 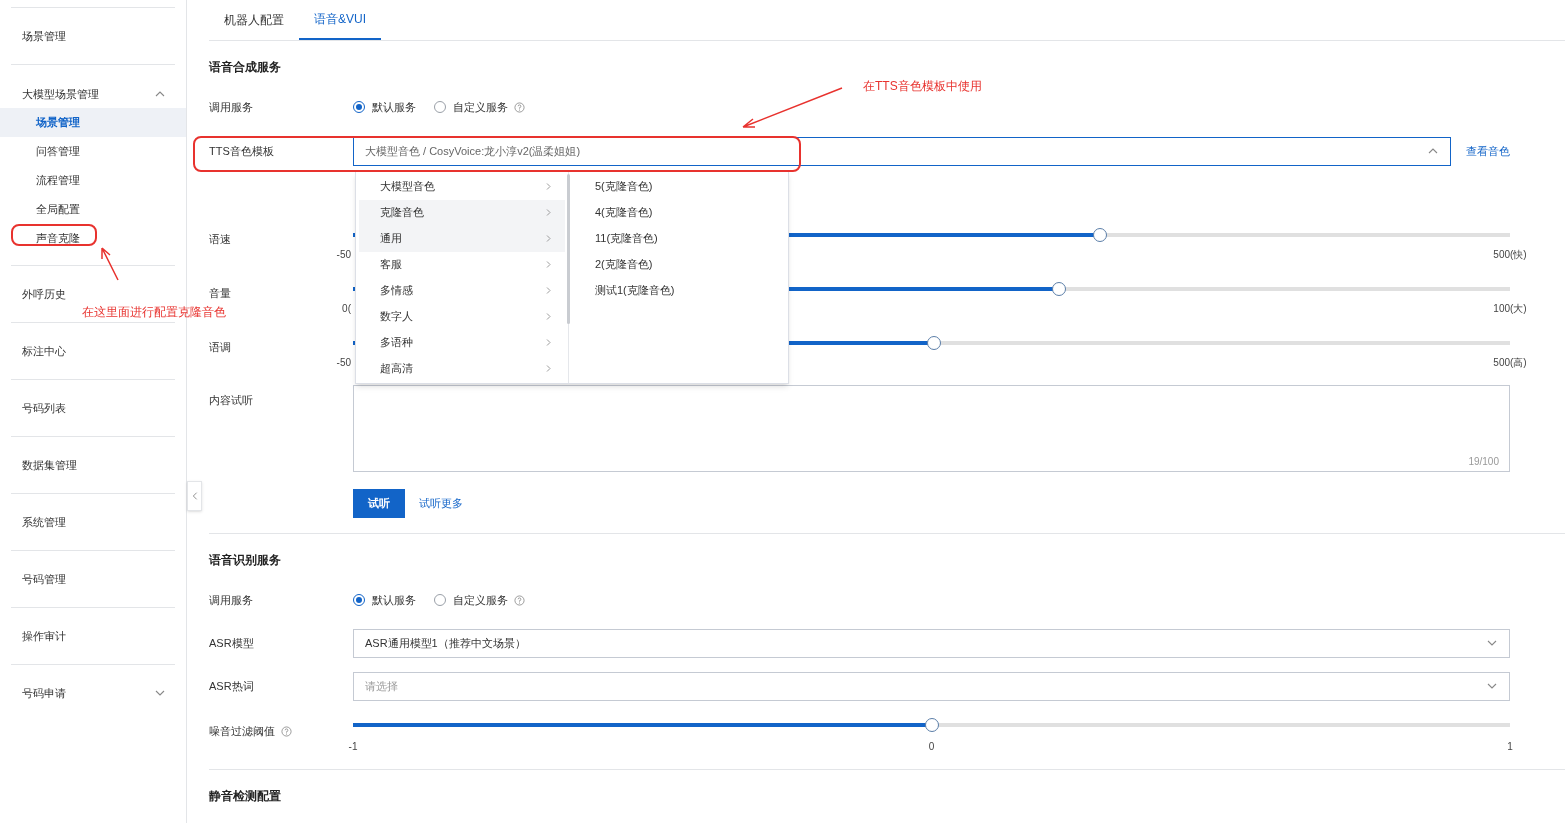 I want to click on select-field: 大模型音色 / CosyVoice:龙小淳v2(温柔姐姐), so click(x=902, y=151).